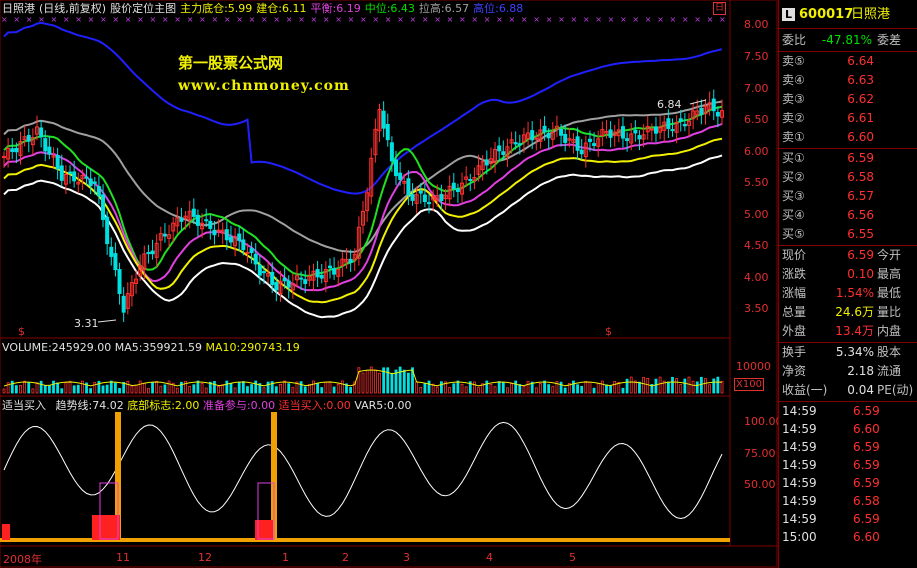 This screenshot has height=568, width=917. What do you see at coordinates (264, 86) in the screenshot?
I see `watermark-url: www.chnmoney.com` at bounding box center [264, 86].